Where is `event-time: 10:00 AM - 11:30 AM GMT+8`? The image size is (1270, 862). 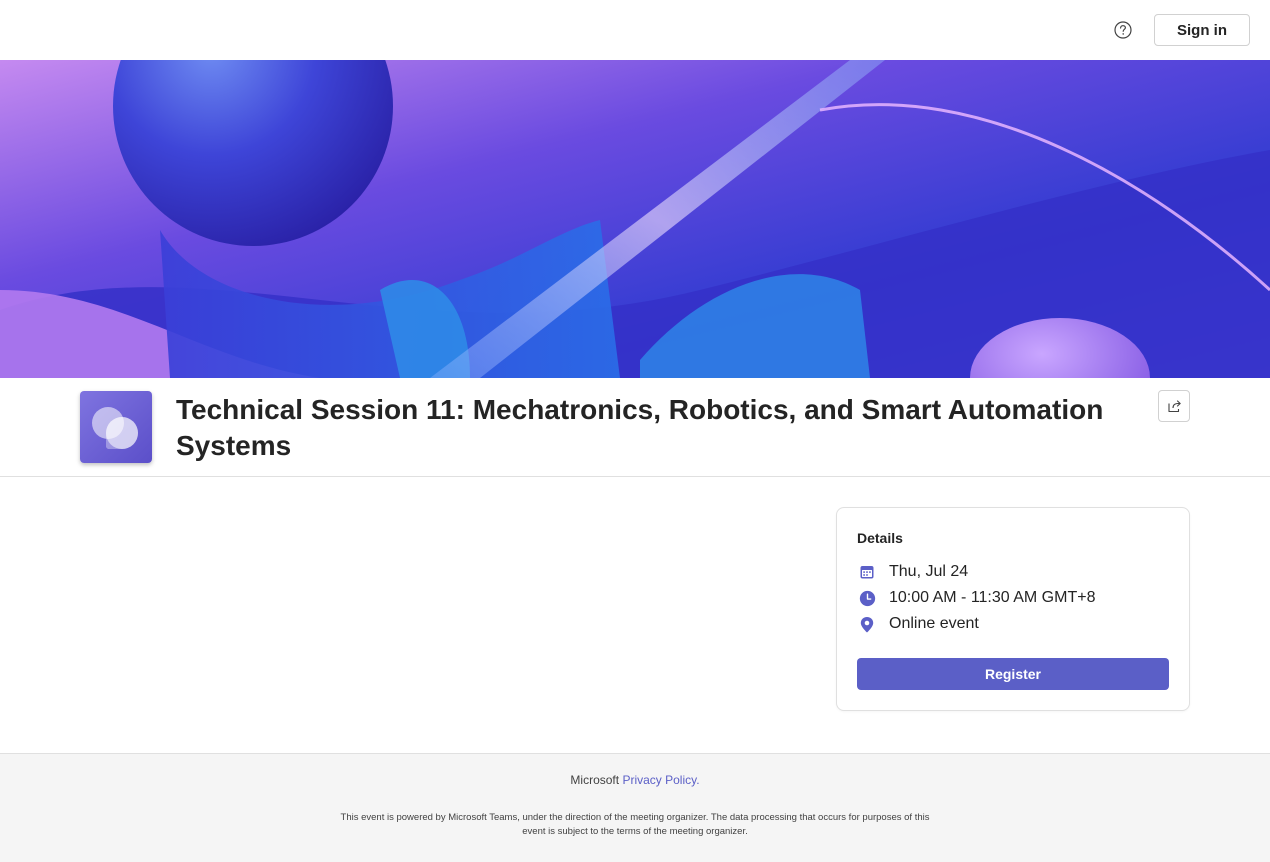
event-time: 10:00 AM - 11:30 AM GMT+8 is located at coordinates (992, 597).